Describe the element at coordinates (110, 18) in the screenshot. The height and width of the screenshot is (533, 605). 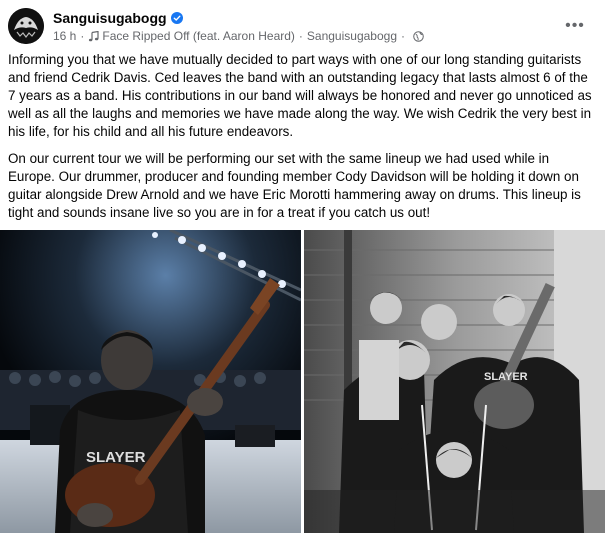
I see `page-name-link: Sanguisugabogg` at that location.